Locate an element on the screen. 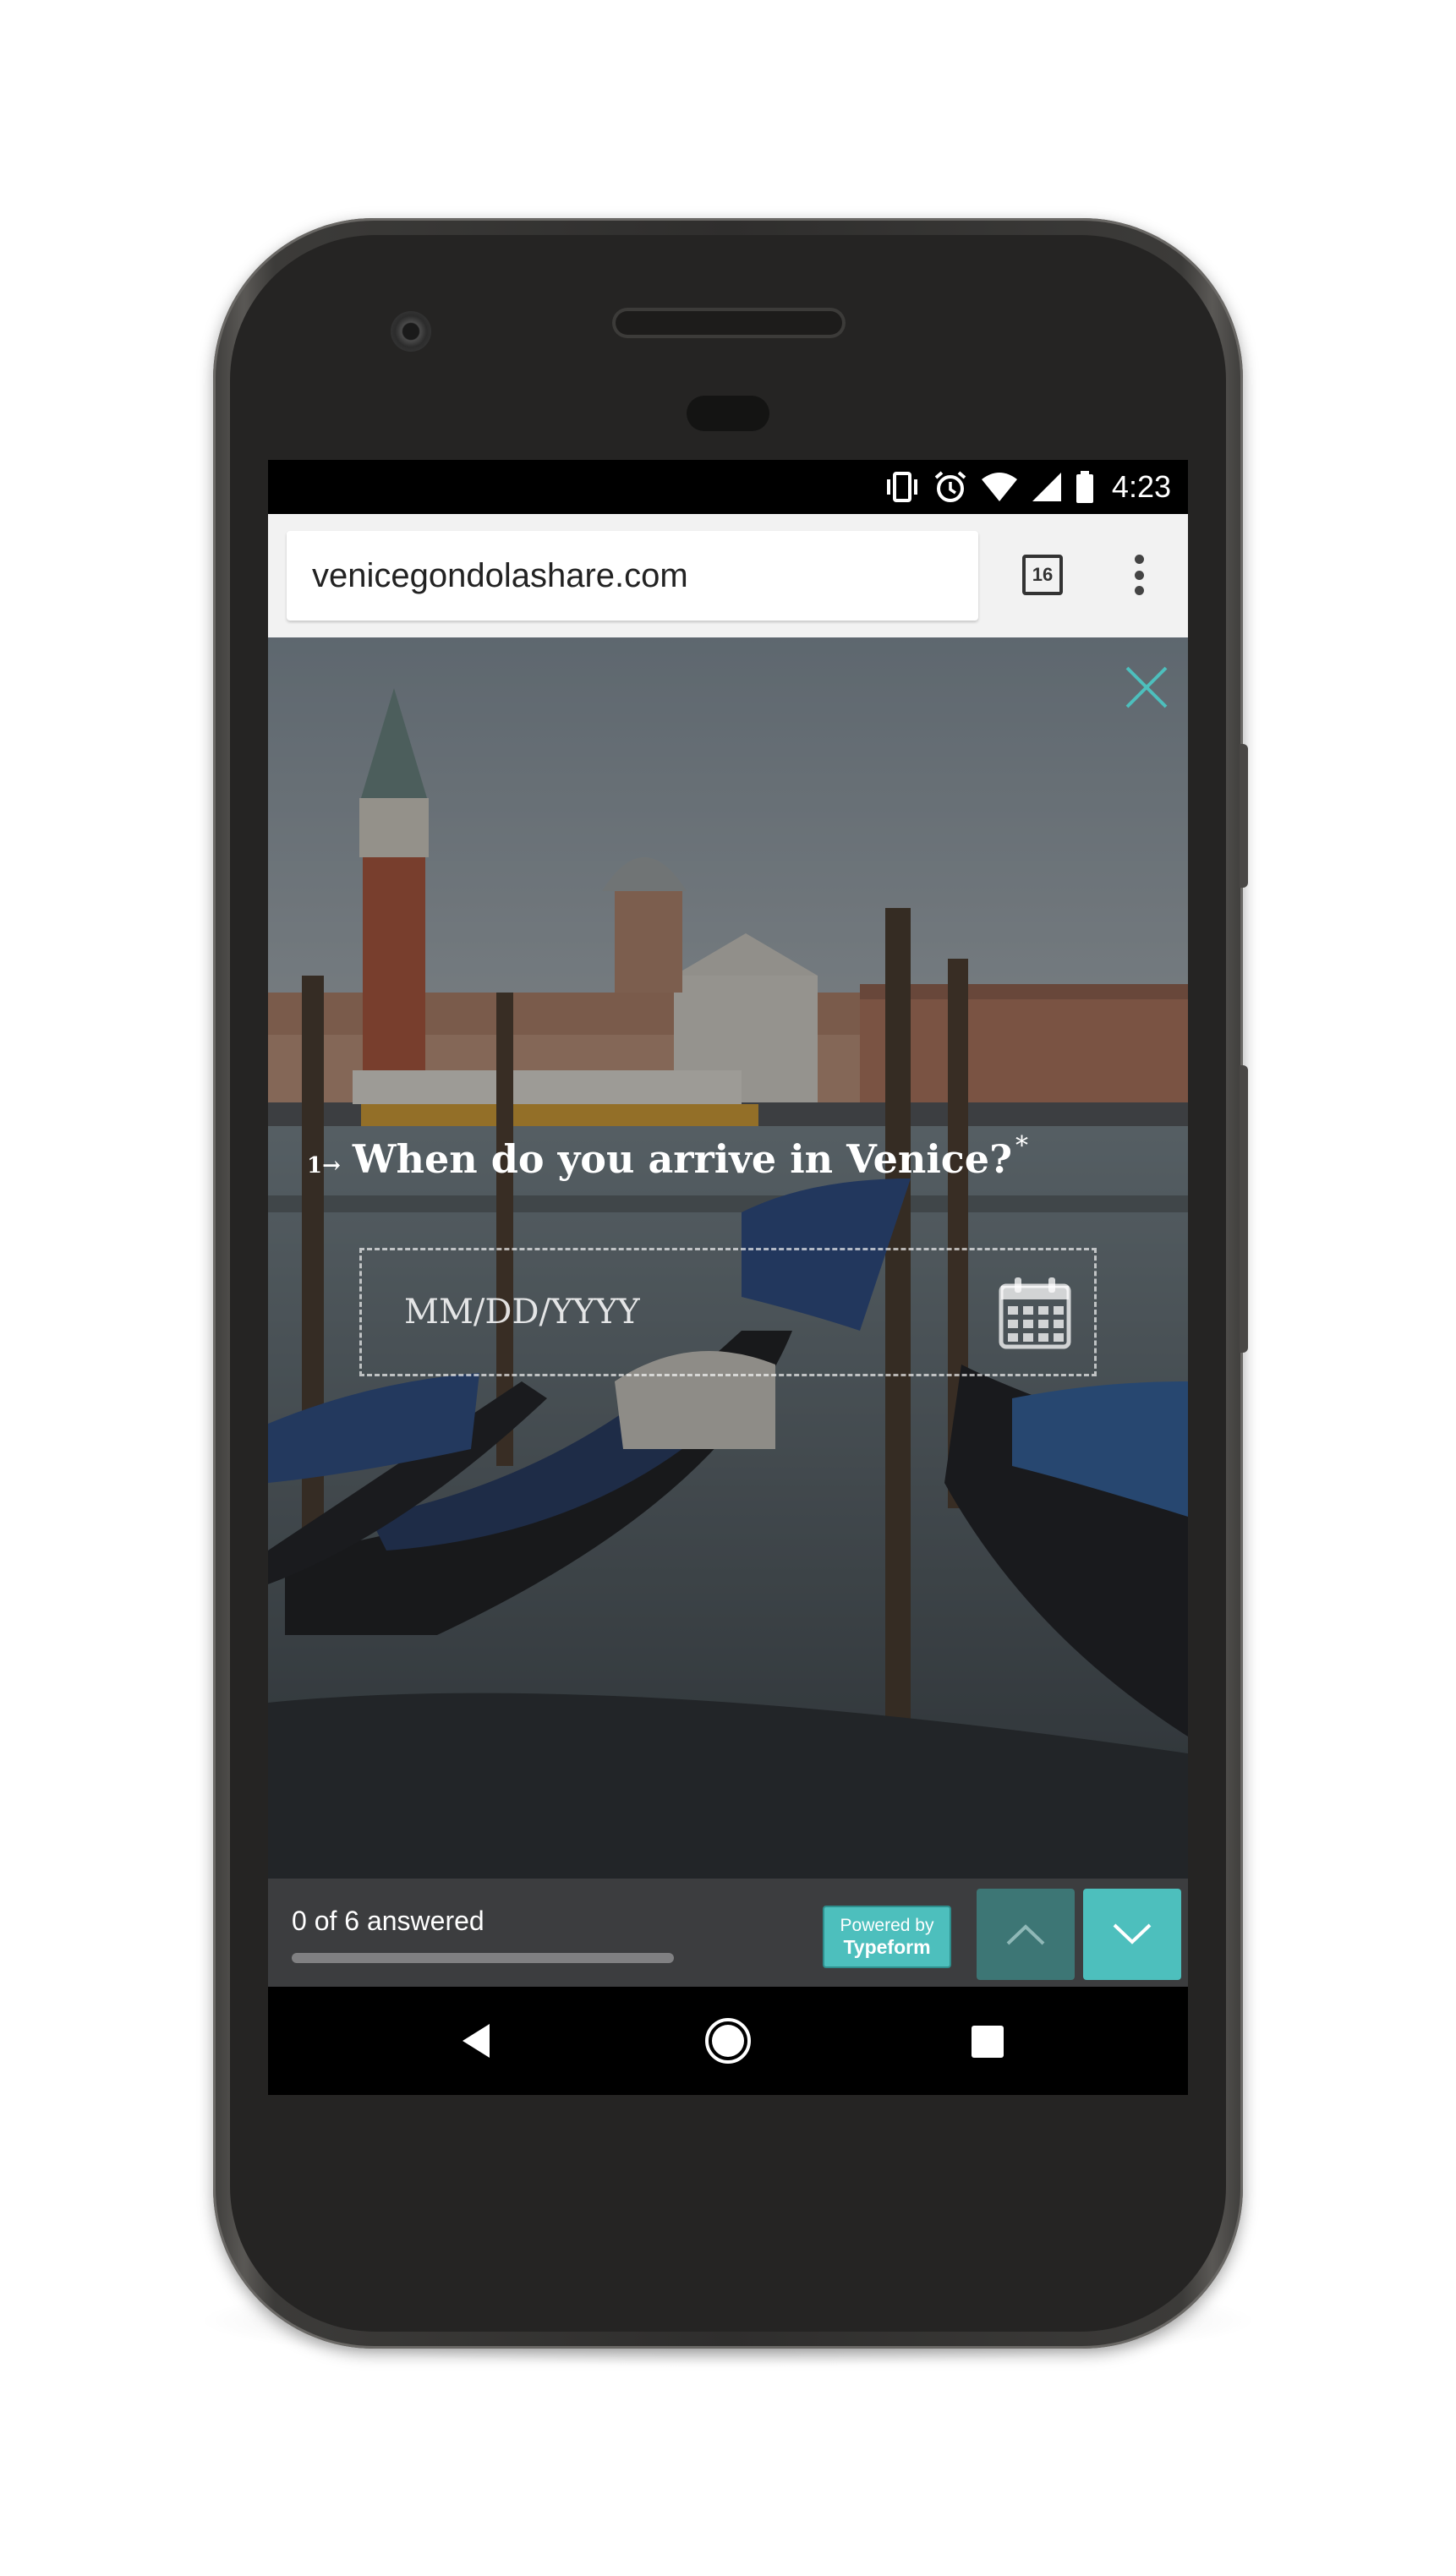 The image size is (1456, 2576). android-navigation-bar is located at coordinates (728, 2041).